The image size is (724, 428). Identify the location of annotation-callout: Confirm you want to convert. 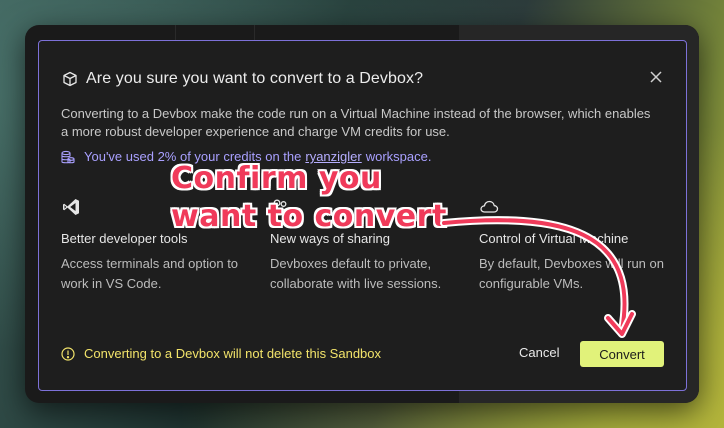
(309, 198).